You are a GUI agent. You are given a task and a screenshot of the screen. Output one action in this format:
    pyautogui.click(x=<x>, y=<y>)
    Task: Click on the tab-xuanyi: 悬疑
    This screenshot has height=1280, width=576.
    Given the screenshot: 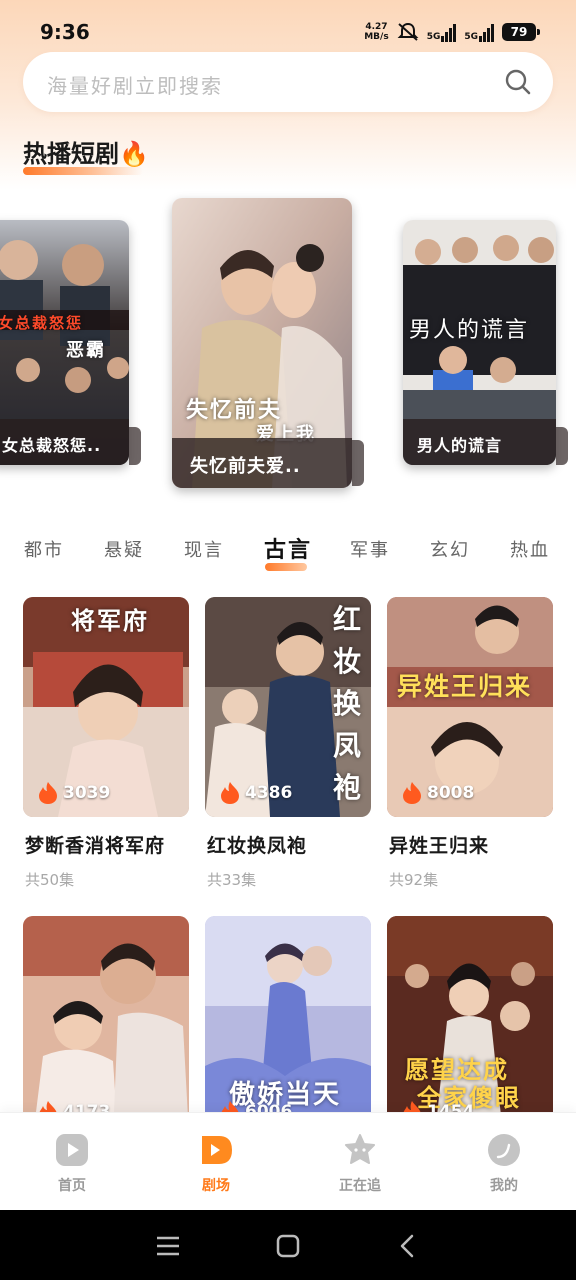 What is the action you would take?
    pyautogui.click(x=124, y=549)
    